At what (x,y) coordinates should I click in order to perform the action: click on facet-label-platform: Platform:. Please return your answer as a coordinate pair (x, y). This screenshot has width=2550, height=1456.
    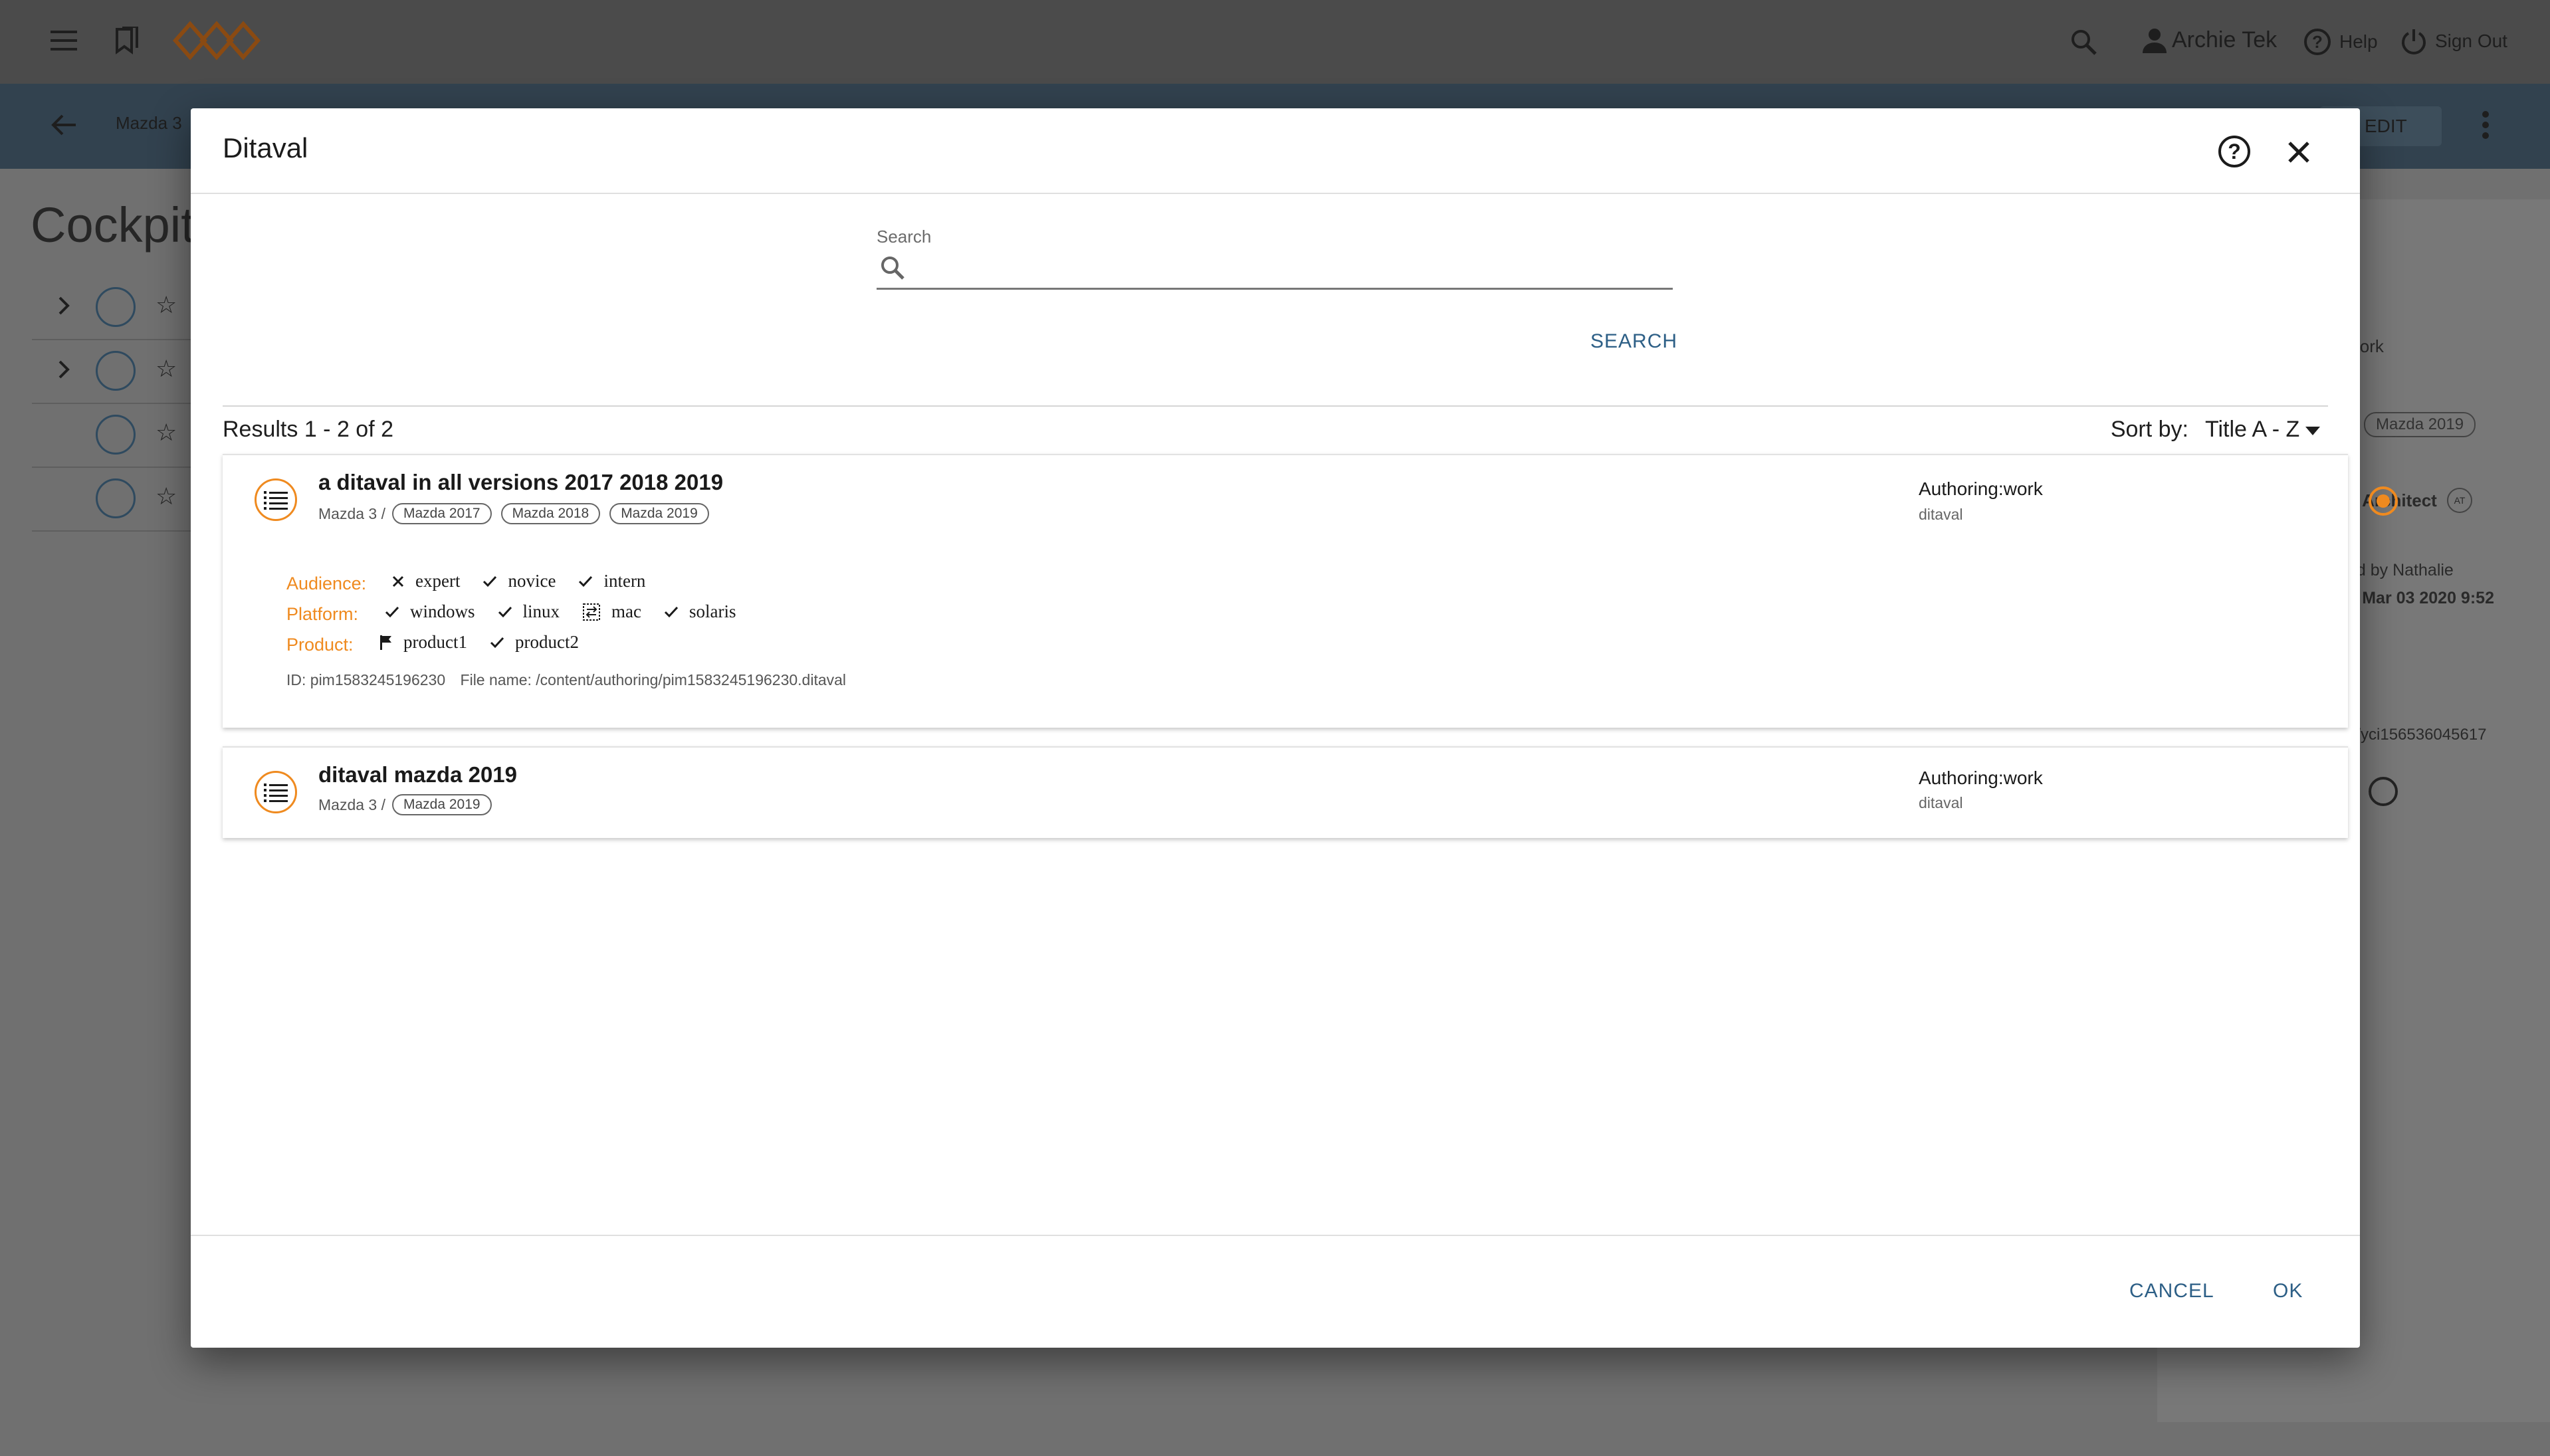
    Looking at the image, I should click on (322, 614).